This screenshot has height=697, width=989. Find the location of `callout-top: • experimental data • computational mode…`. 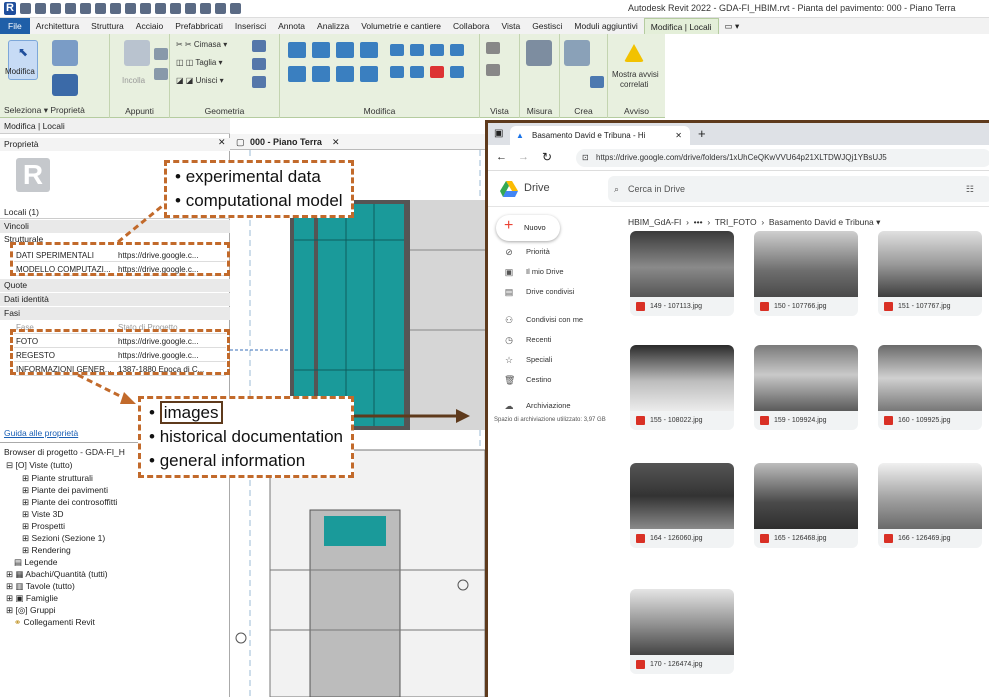

callout-top: • experimental data • computational mode… is located at coordinates (259, 189).